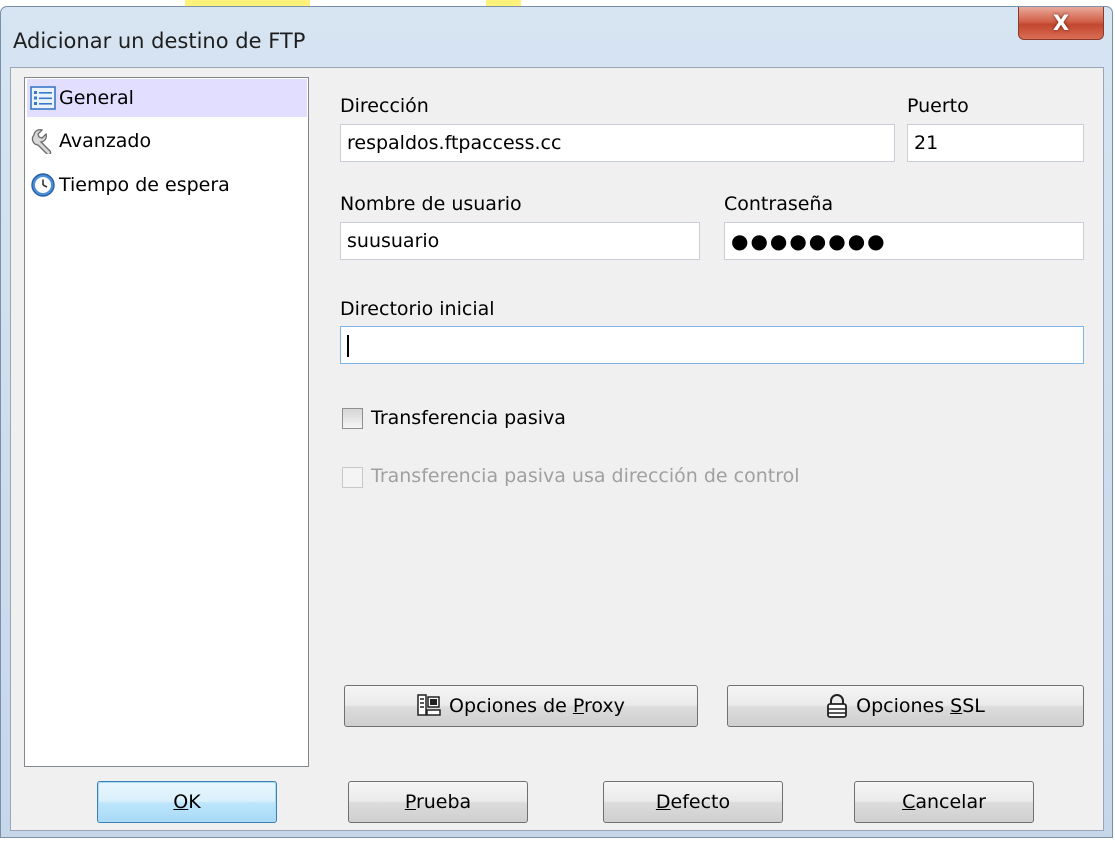 The image size is (1115, 841). What do you see at coordinates (43, 185) in the screenshot?
I see `clock-icon` at bounding box center [43, 185].